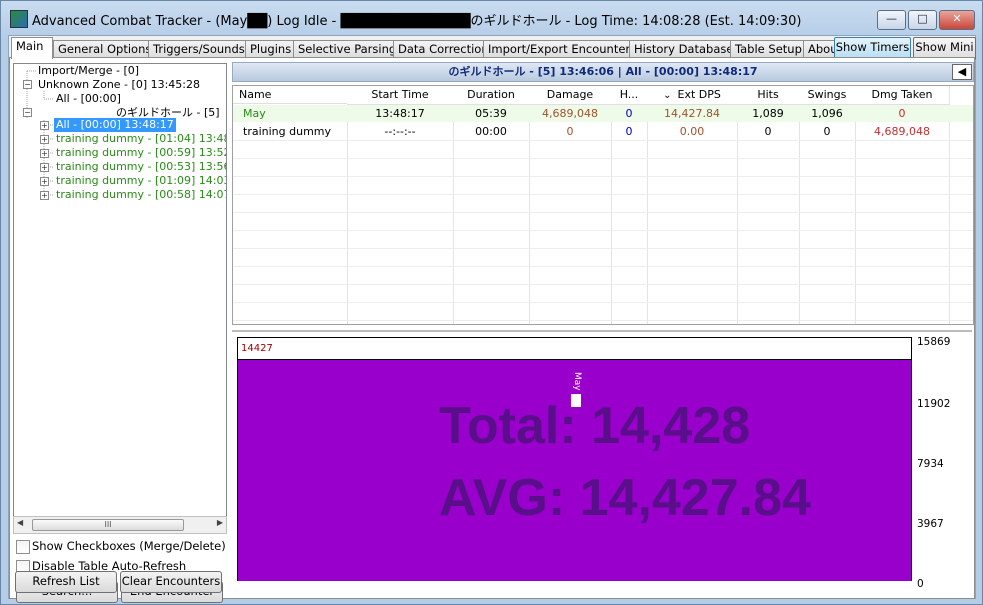 This screenshot has width=983, height=605. Describe the element at coordinates (957, 20) in the screenshot. I see `close-button: ✕` at that location.